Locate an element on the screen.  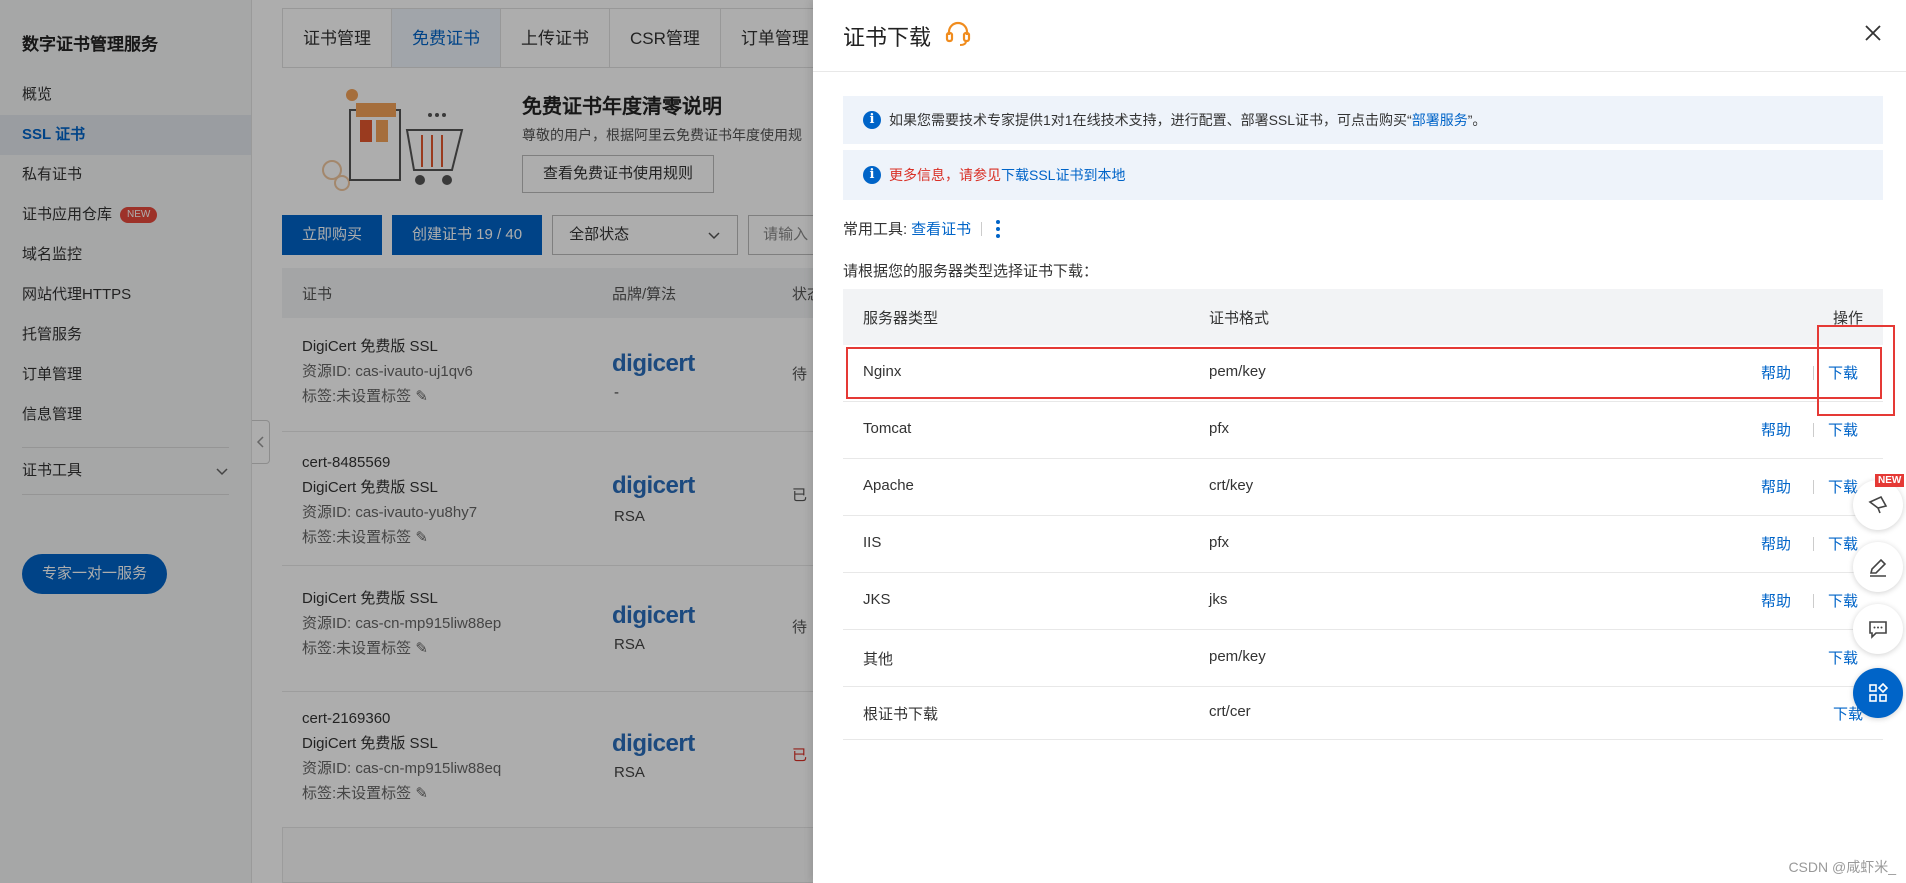
cert-format: crt/key is located at coordinates (1231, 485).